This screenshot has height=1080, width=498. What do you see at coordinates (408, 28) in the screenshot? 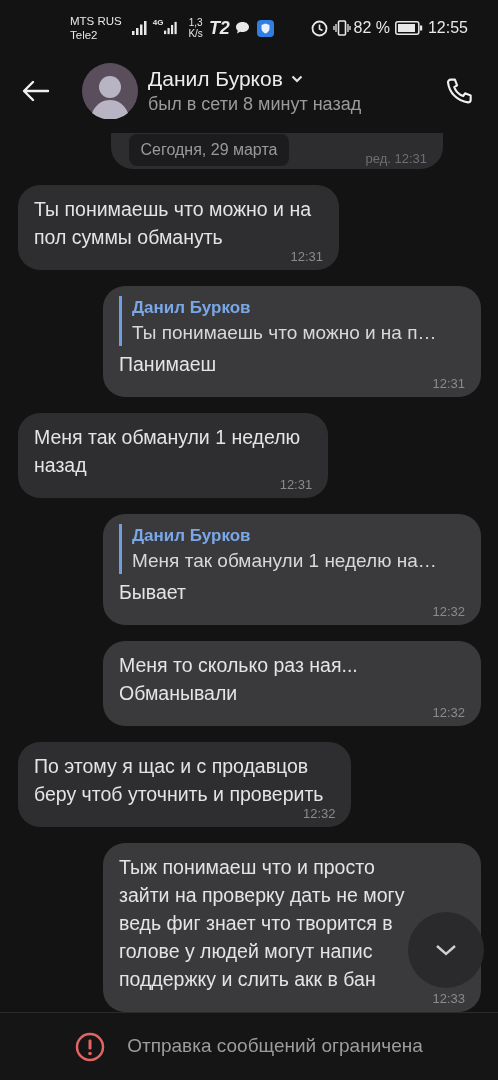
I see `battery-icon` at bounding box center [408, 28].